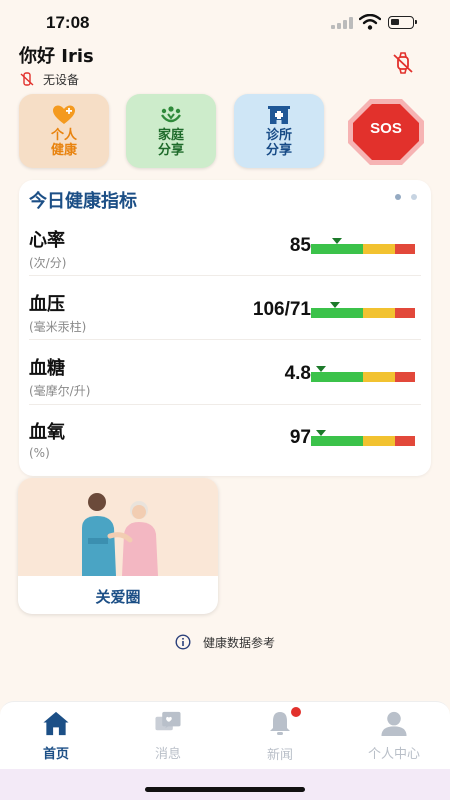  I want to click on home-indicator, so click(225, 789).